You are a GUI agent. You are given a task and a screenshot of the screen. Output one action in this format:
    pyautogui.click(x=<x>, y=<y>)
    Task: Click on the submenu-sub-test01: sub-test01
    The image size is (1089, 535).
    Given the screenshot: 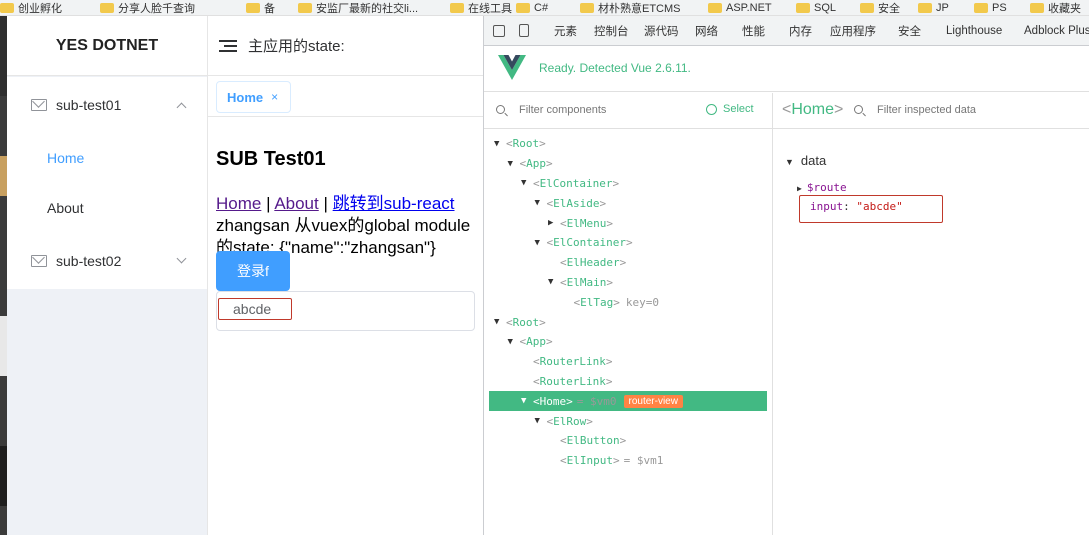 What is the action you would take?
    pyautogui.click(x=107, y=105)
    